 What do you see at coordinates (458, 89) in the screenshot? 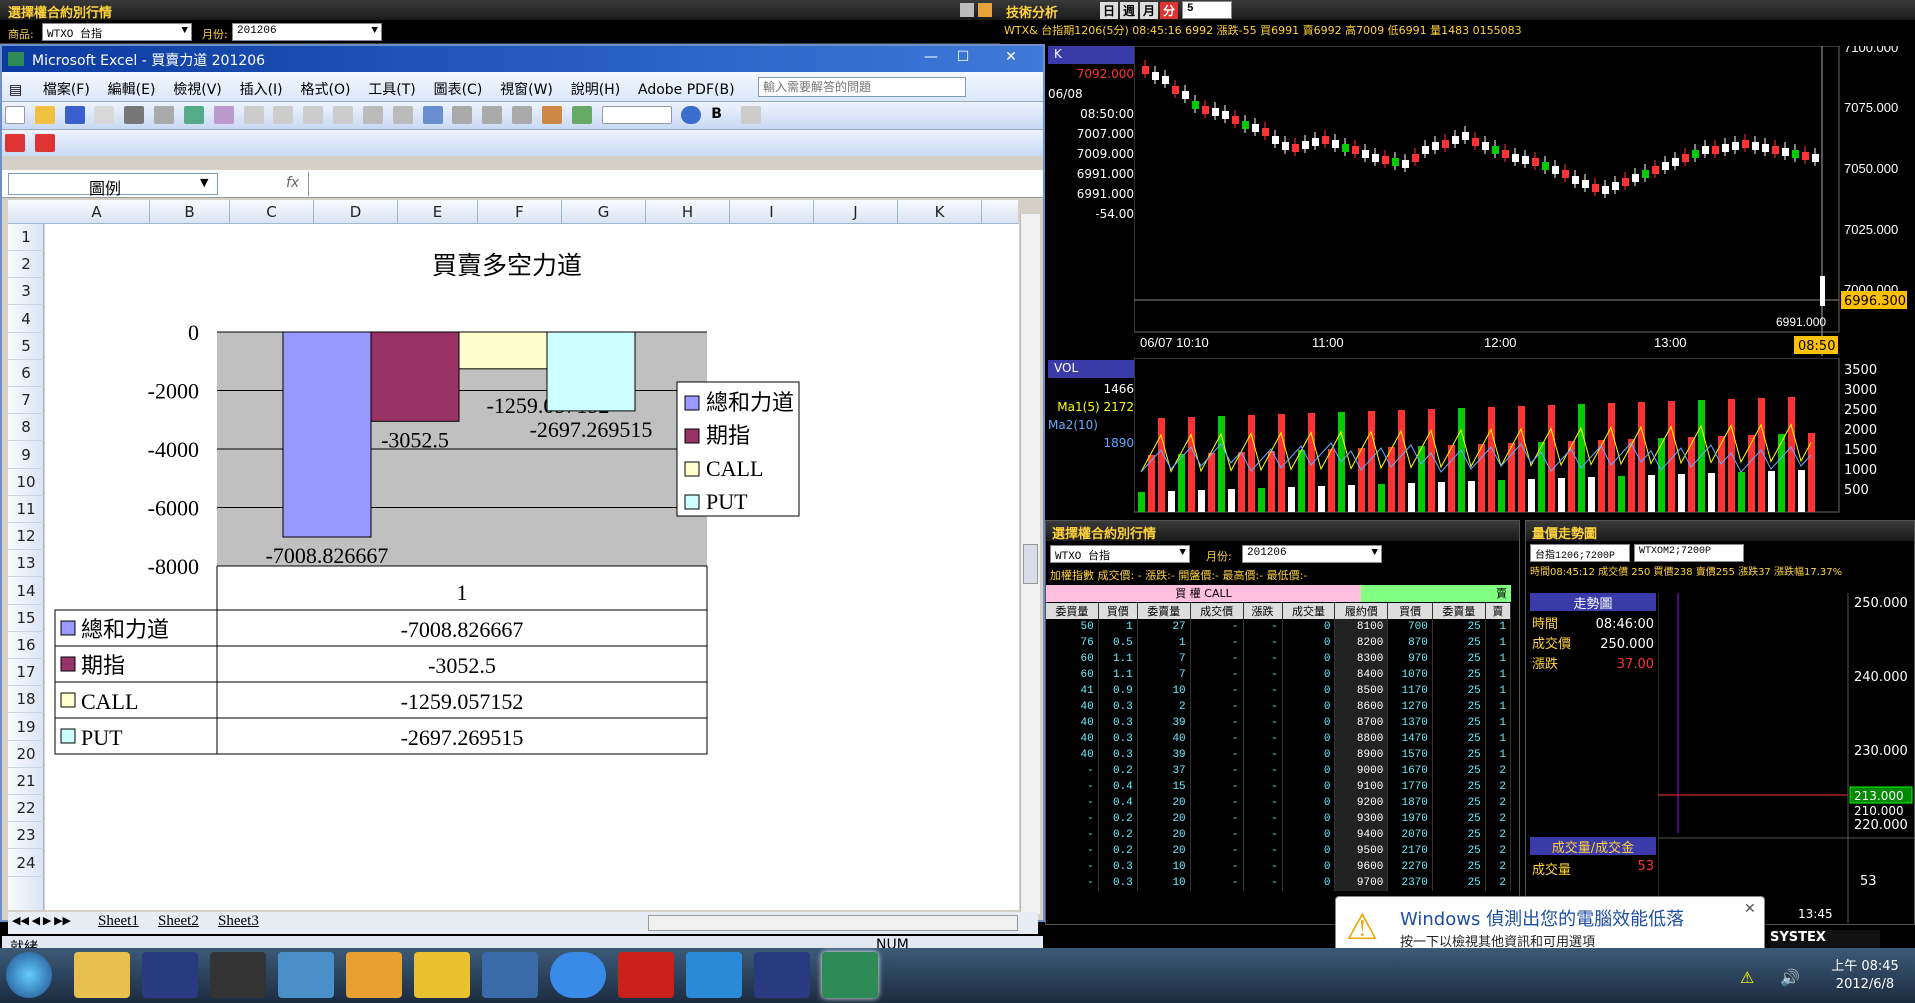
I see `menu-chart: 圖表(C)` at bounding box center [458, 89].